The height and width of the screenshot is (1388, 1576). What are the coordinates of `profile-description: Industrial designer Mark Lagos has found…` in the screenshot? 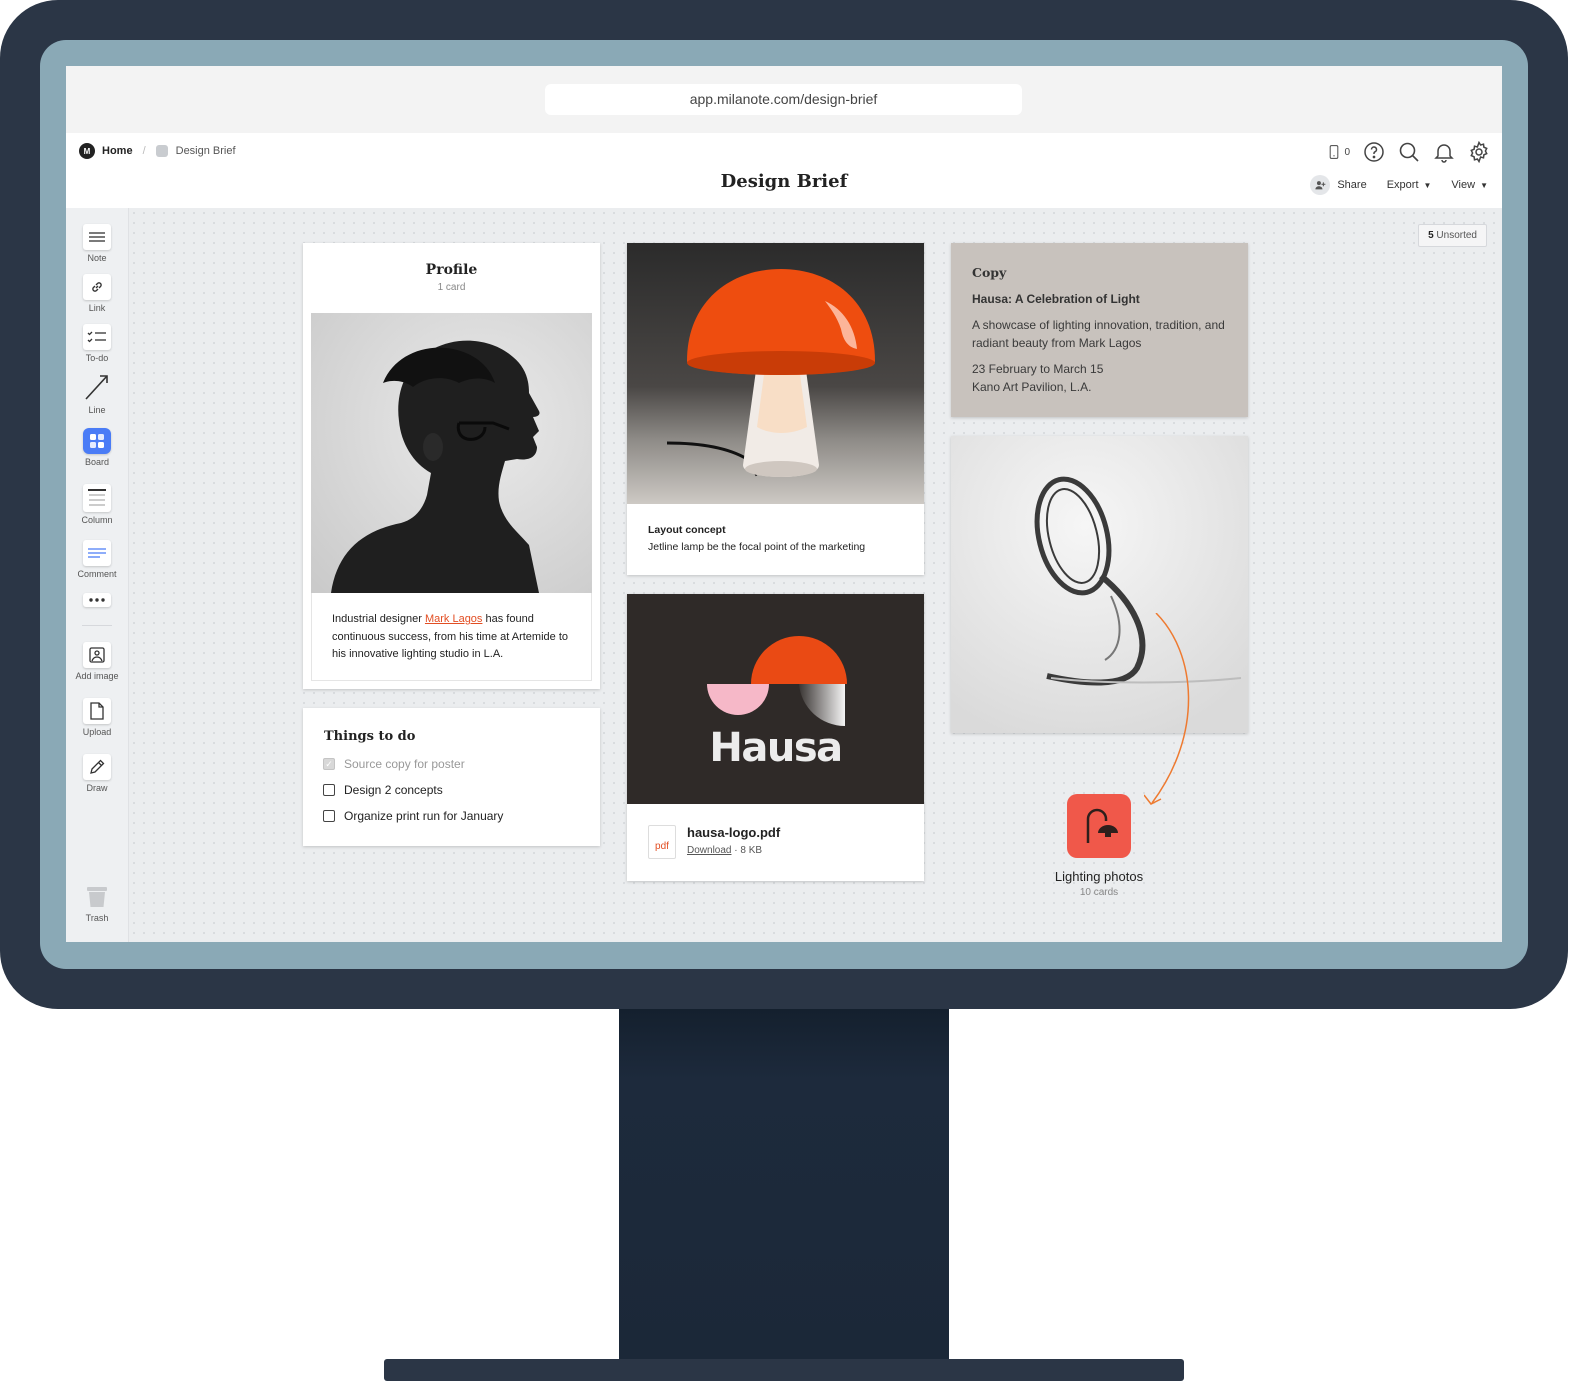 It's located at (451, 637).